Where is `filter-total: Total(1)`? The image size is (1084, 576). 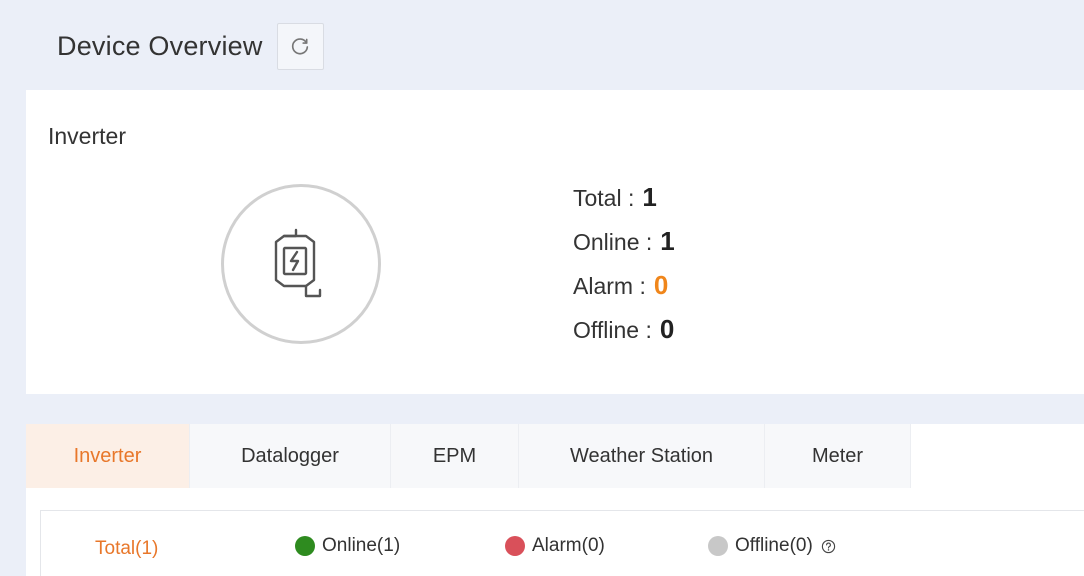
filter-total: Total(1) is located at coordinates (126, 549).